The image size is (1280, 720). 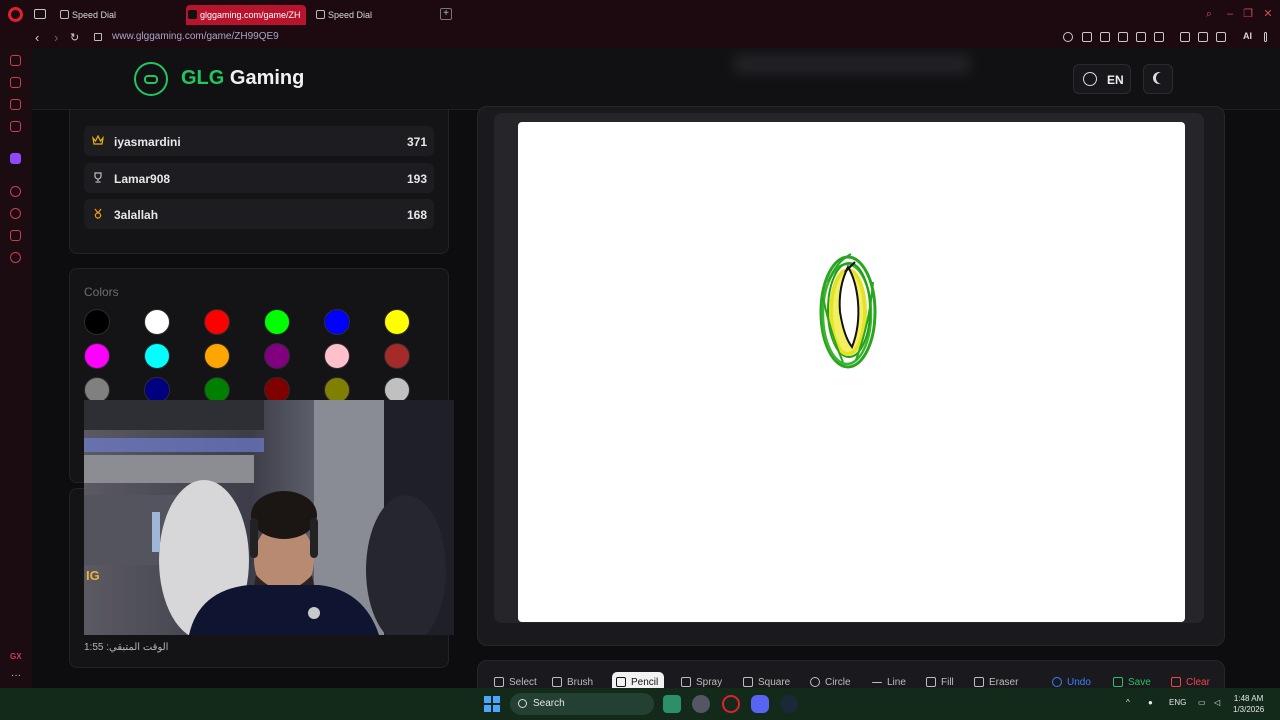 I want to click on tool-label: Eraser, so click(x=1004, y=682).